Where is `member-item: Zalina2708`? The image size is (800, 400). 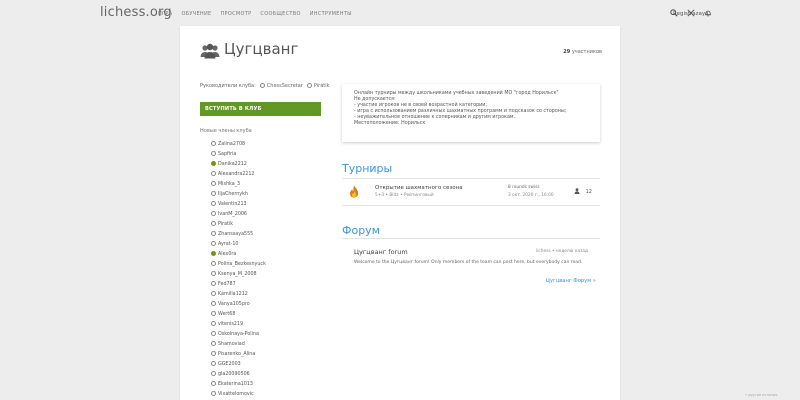 member-item: Zalina2708 is located at coordinates (238, 145).